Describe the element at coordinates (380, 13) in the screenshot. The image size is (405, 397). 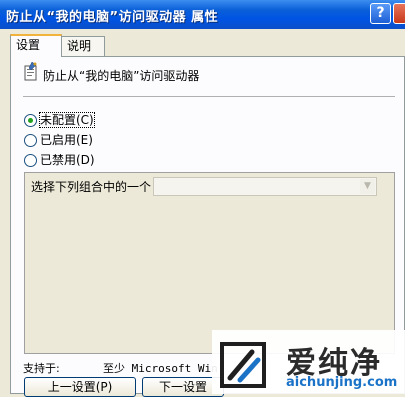
I see `help-button: ?` at that location.